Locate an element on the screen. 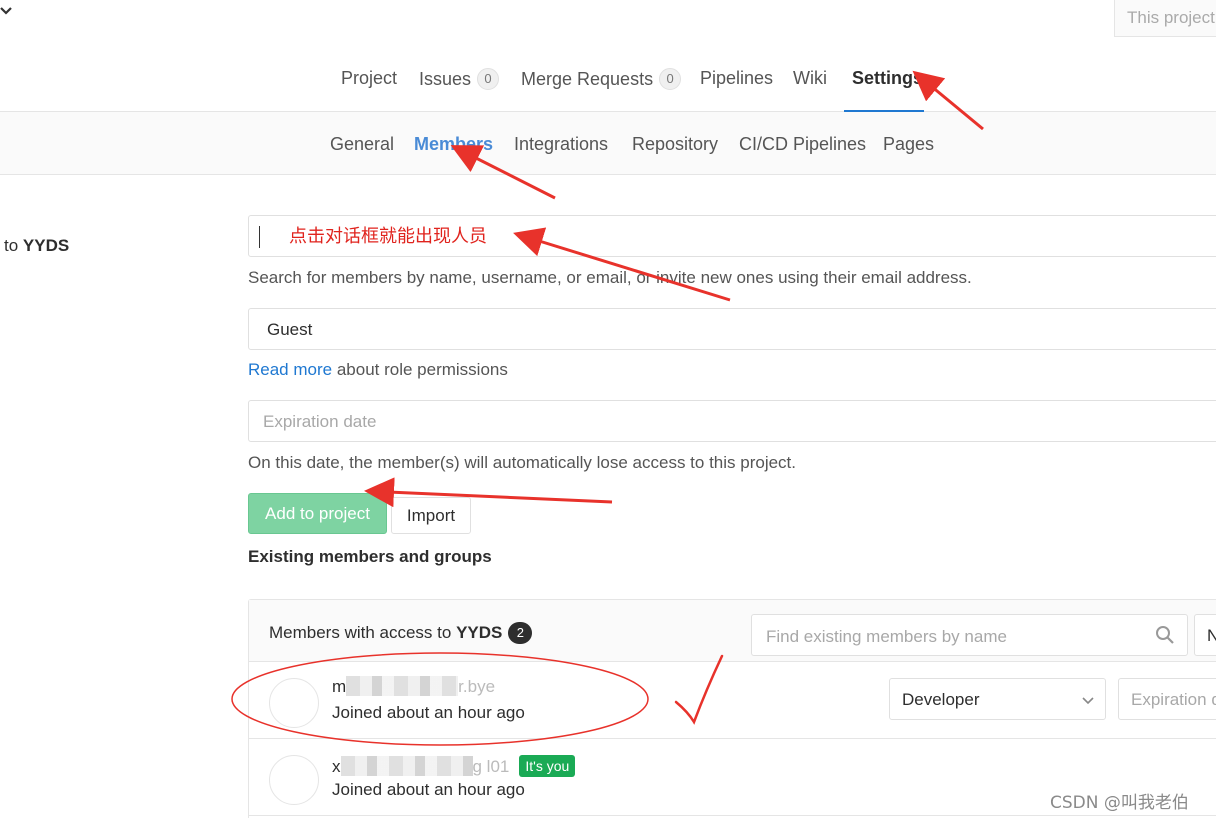 The height and width of the screenshot is (818, 1216). import-button: Import is located at coordinates (431, 515).